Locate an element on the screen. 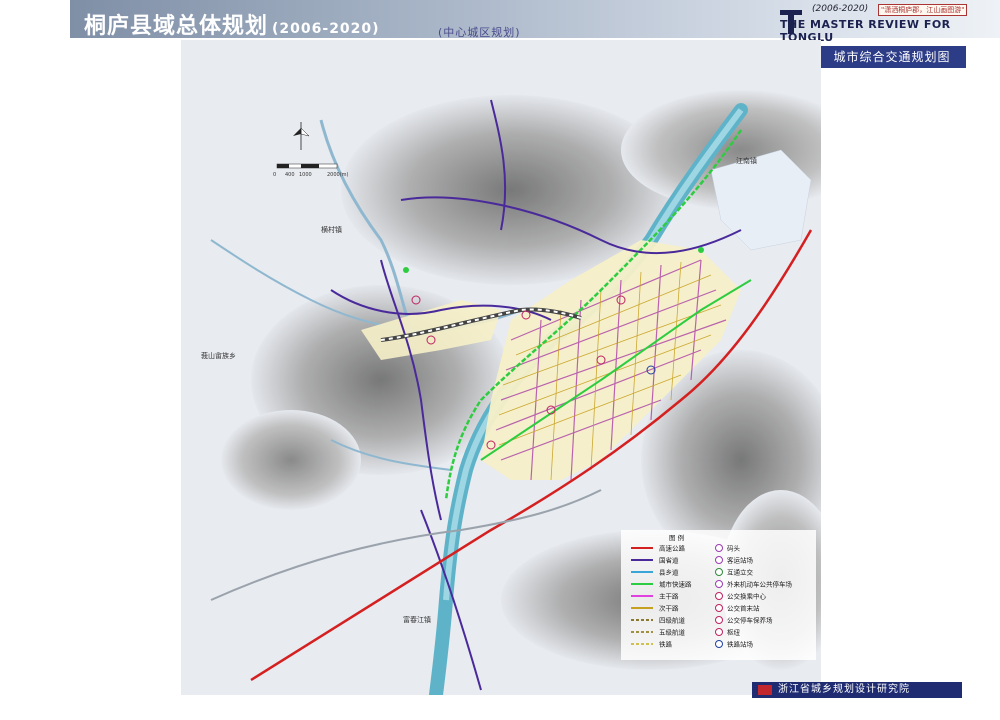 This screenshot has width=1000, height=720. legend-symbol-label-3: 外来机动车公共停车场 is located at coordinates (760, 584).